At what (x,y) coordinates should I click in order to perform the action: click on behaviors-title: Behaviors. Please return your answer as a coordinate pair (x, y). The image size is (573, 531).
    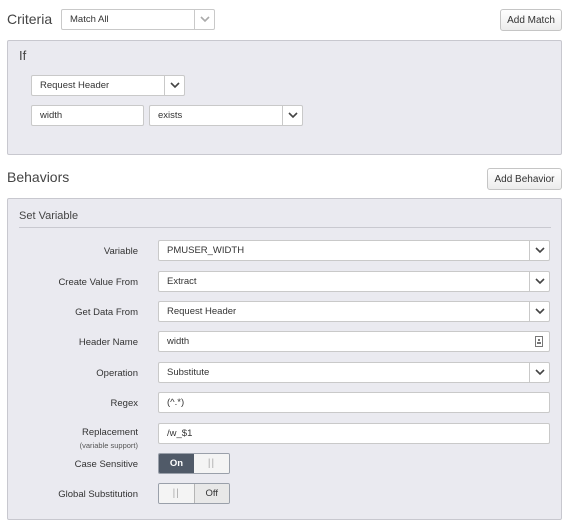
    Looking at the image, I should click on (38, 177).